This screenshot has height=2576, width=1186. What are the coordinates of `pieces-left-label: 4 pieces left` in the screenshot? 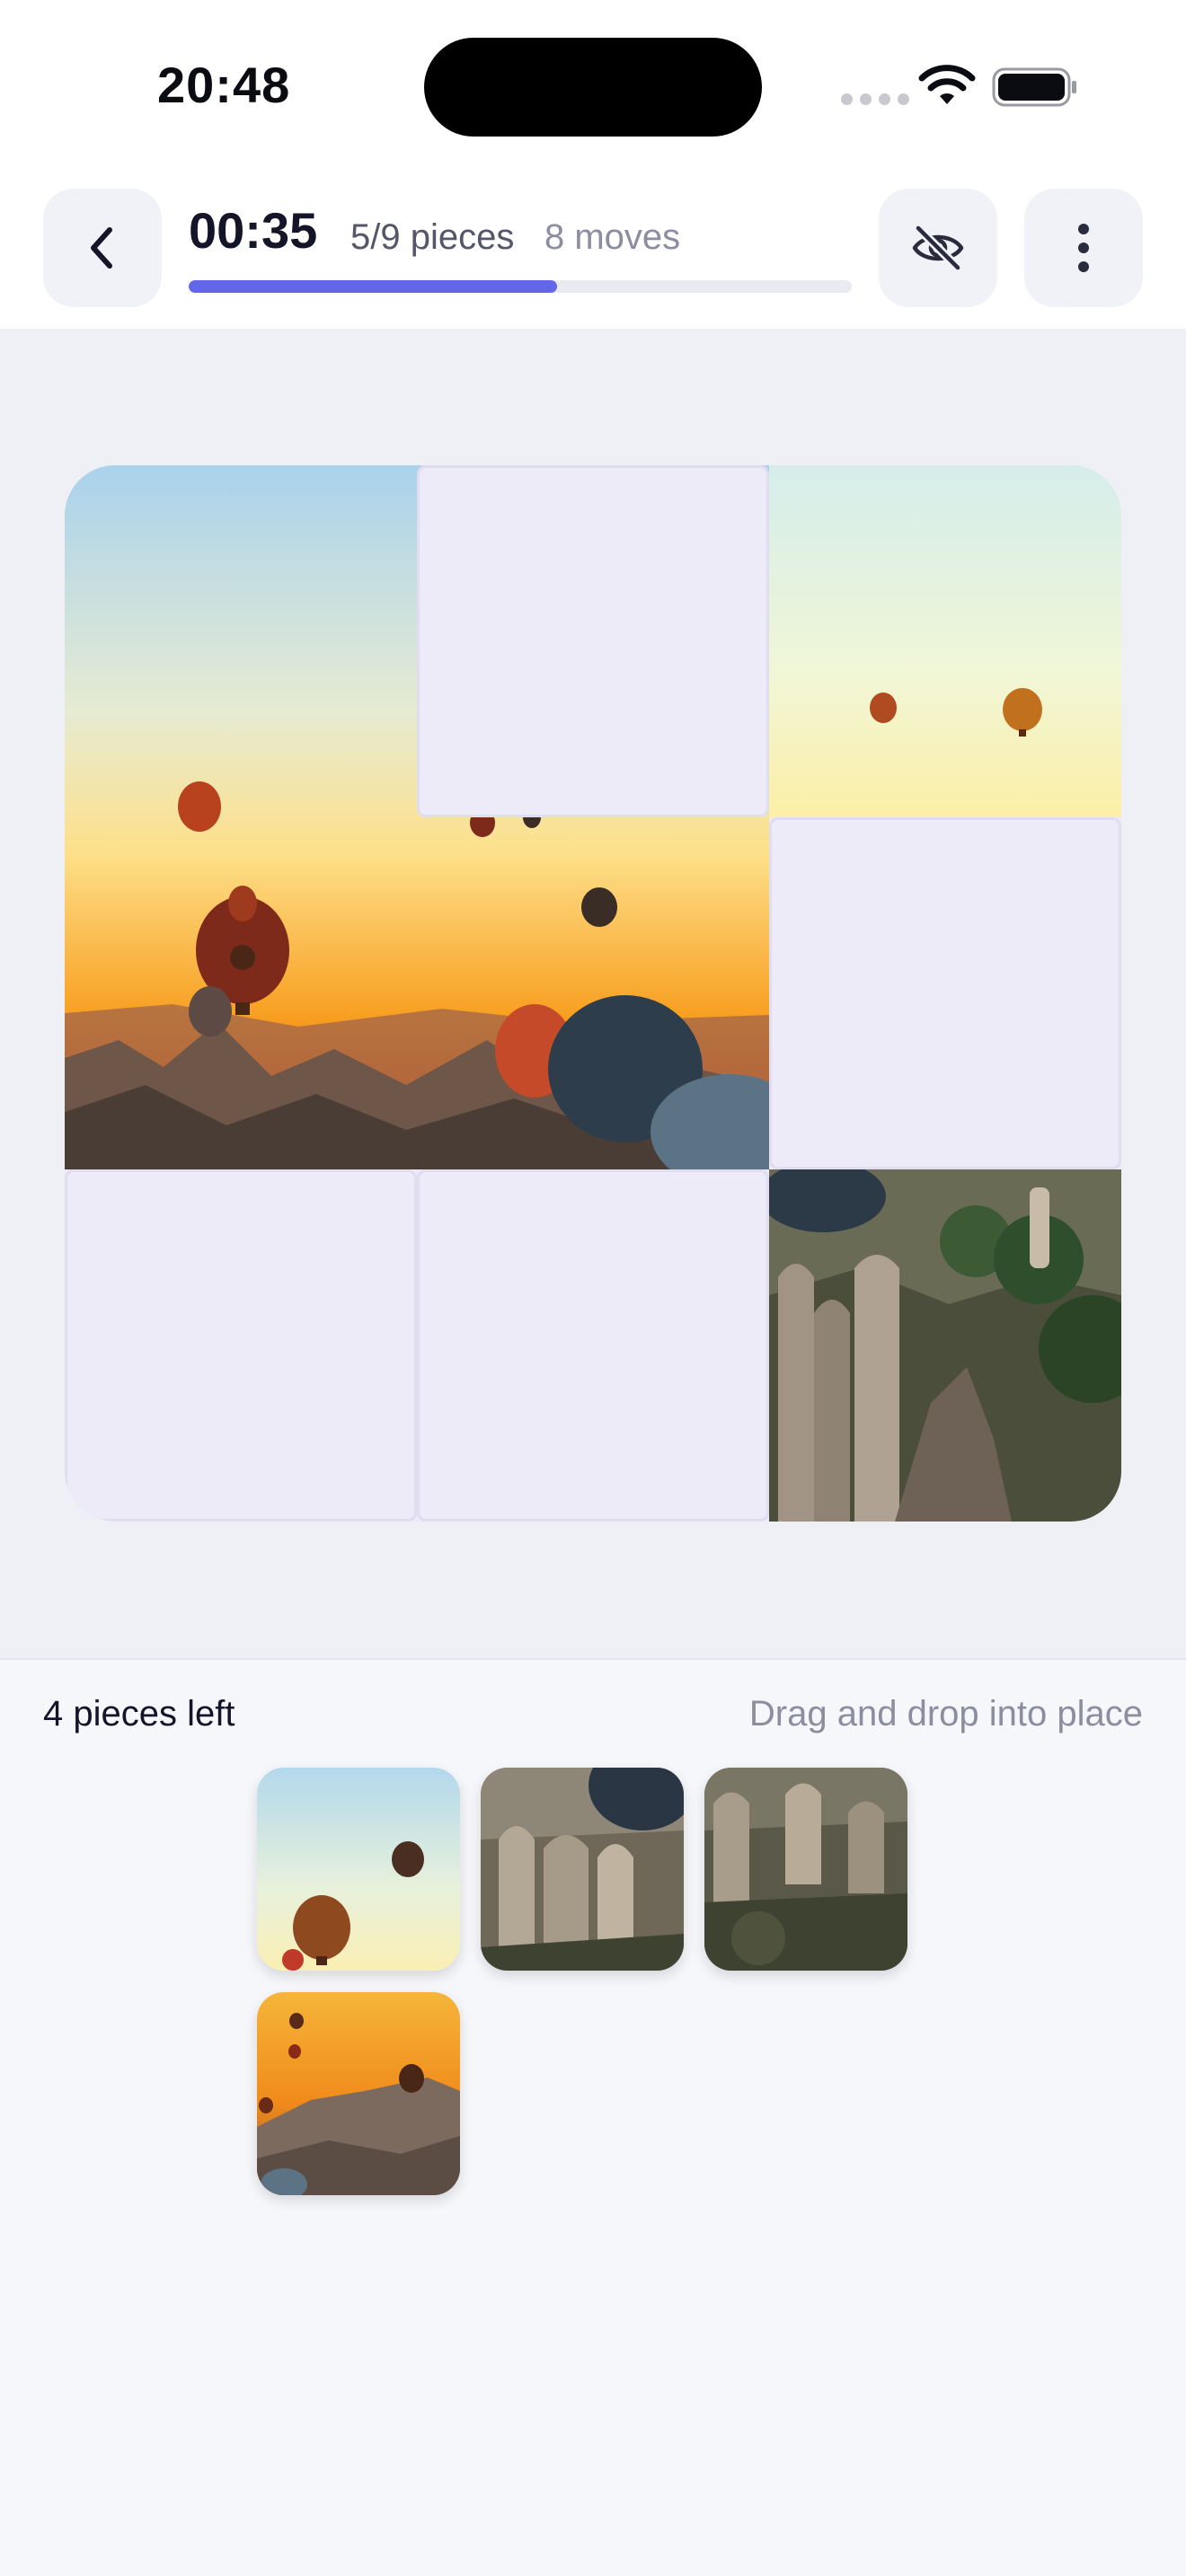 It's located at (139, 1714).